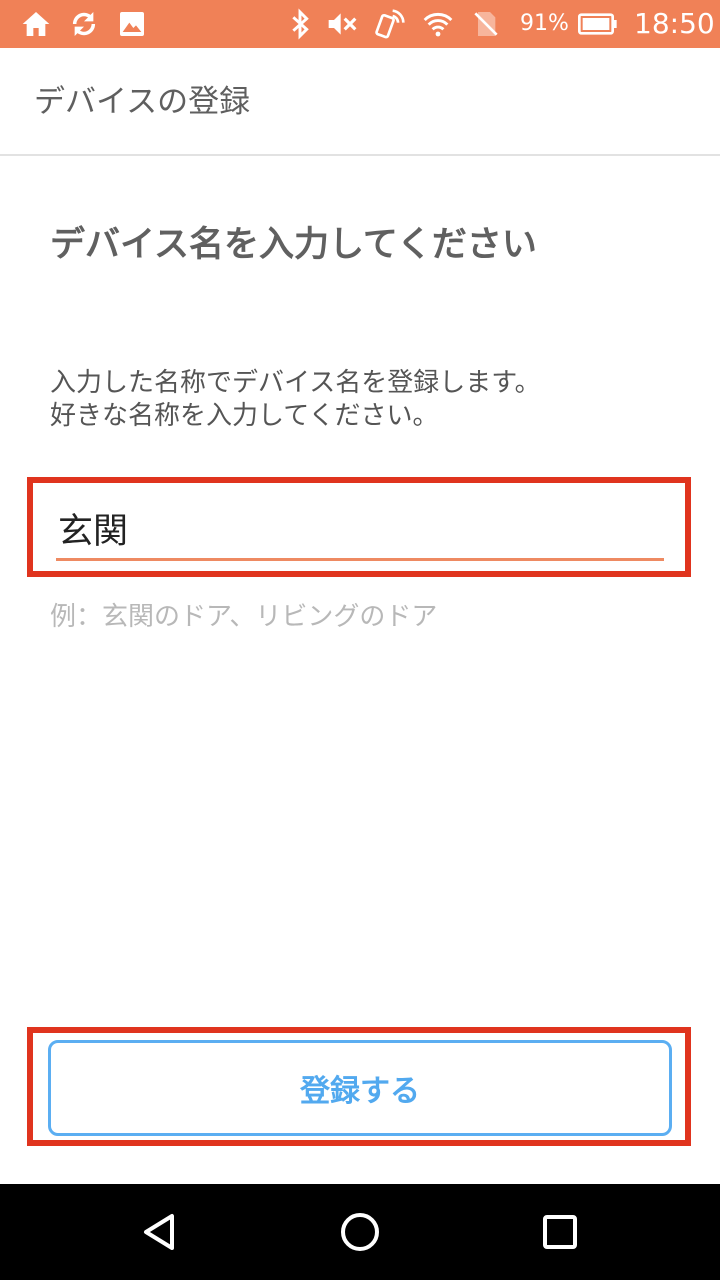 The width and height of the screenshot is (720, 1280). I want to click on instruction-heading: デバイス名を入力してください, so click(293, 245).